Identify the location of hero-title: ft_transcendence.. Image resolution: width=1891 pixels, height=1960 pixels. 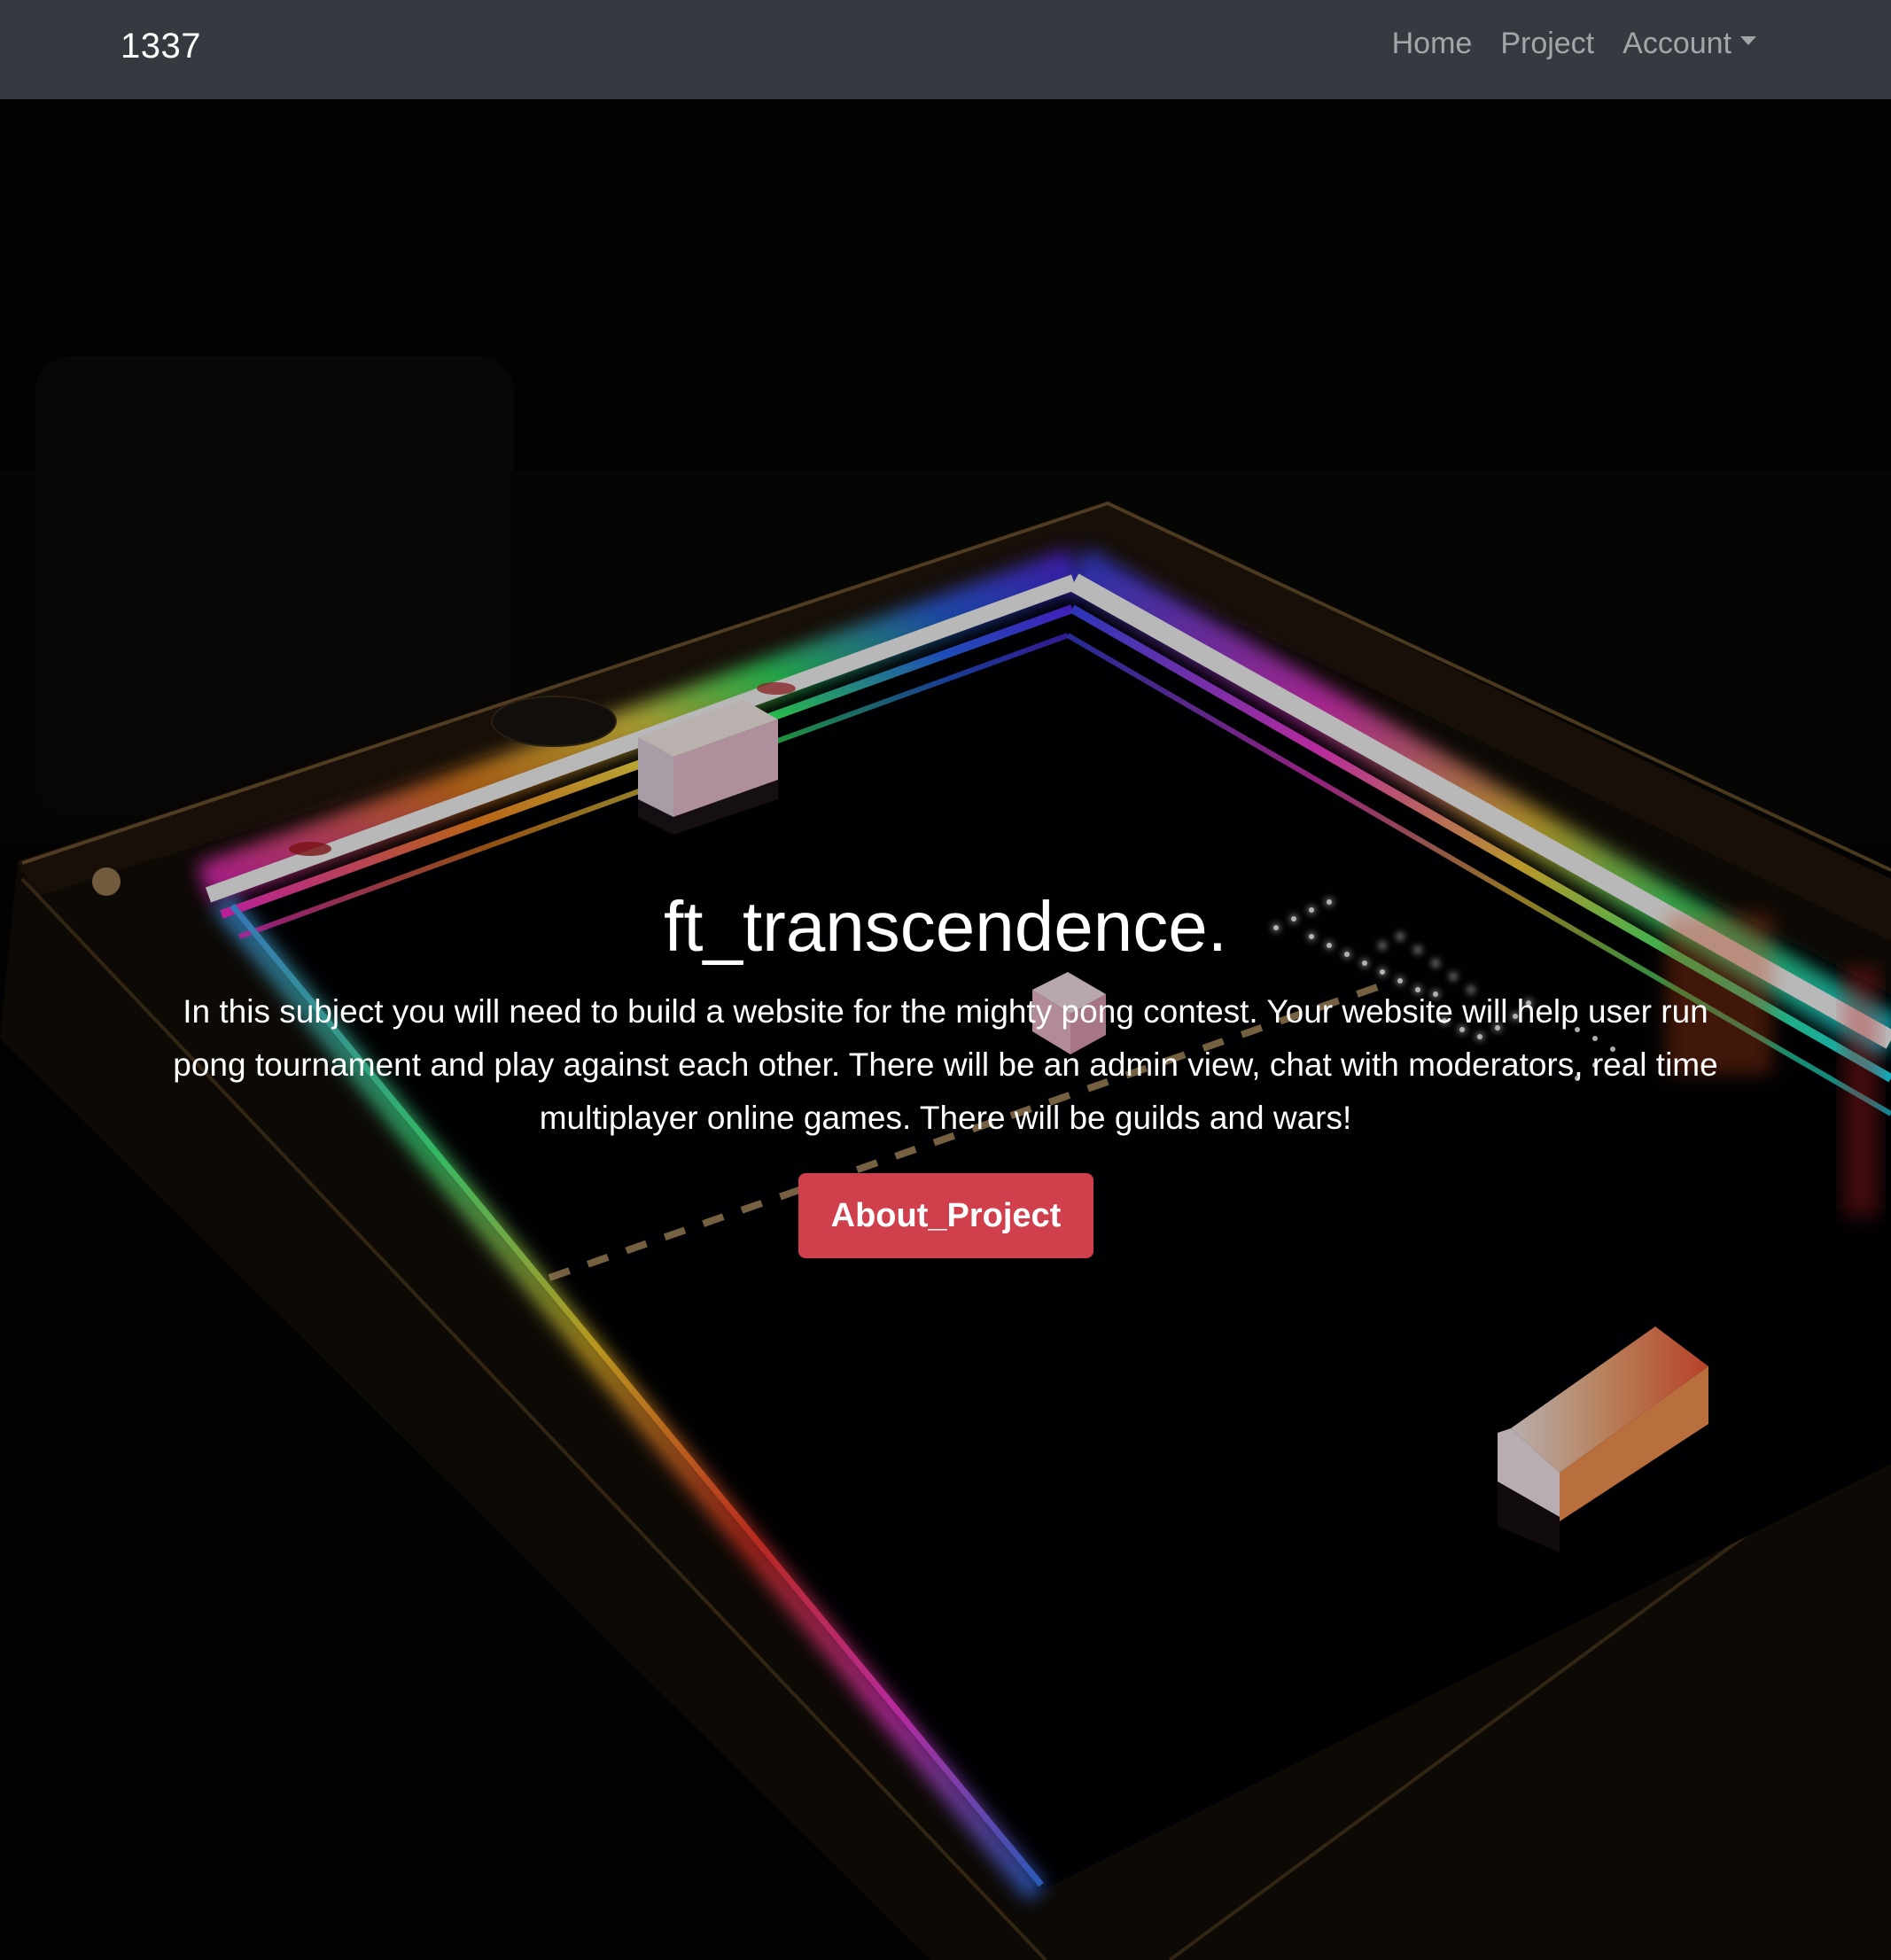
(945, 926).